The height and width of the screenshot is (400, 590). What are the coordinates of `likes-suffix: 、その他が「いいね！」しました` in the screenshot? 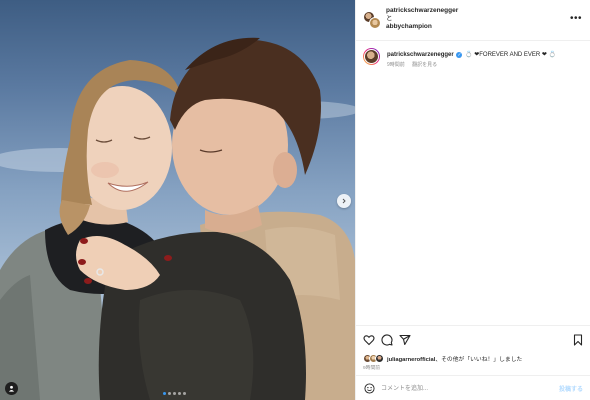 It's located at (478, 360).